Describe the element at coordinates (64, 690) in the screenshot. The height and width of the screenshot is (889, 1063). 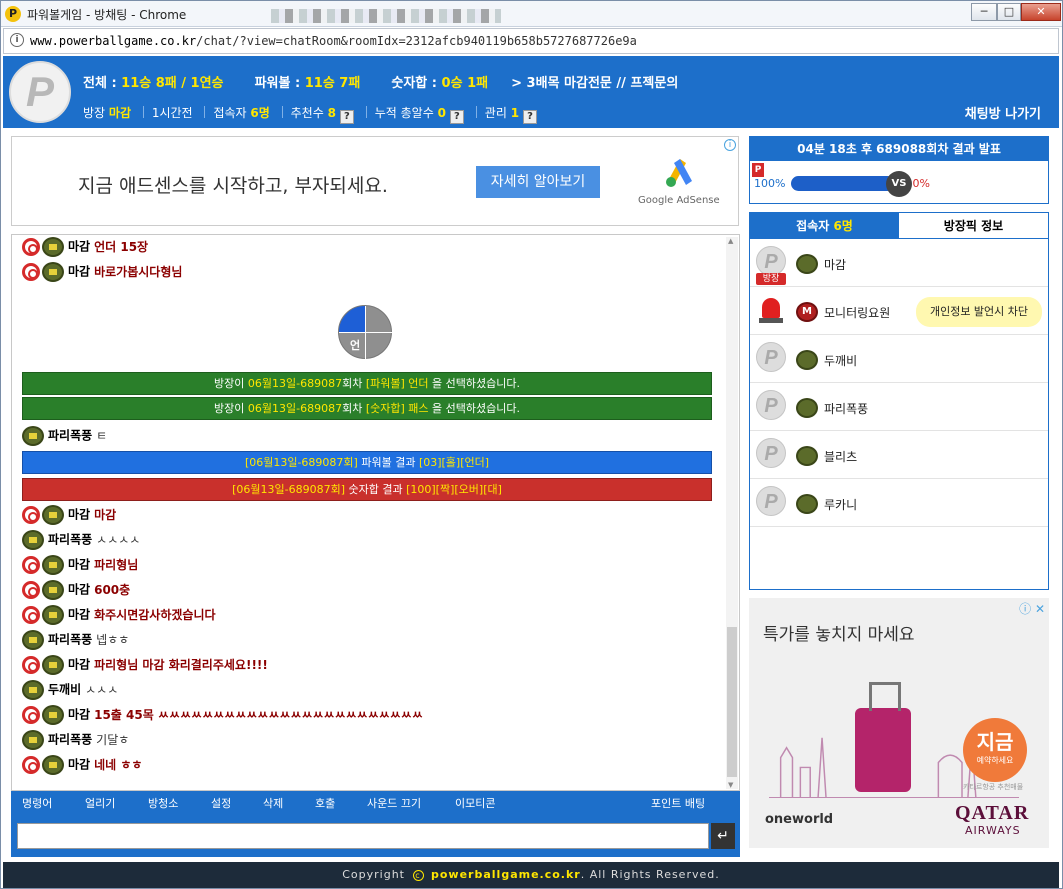
I see `message-nick: 두깨비` at that location.